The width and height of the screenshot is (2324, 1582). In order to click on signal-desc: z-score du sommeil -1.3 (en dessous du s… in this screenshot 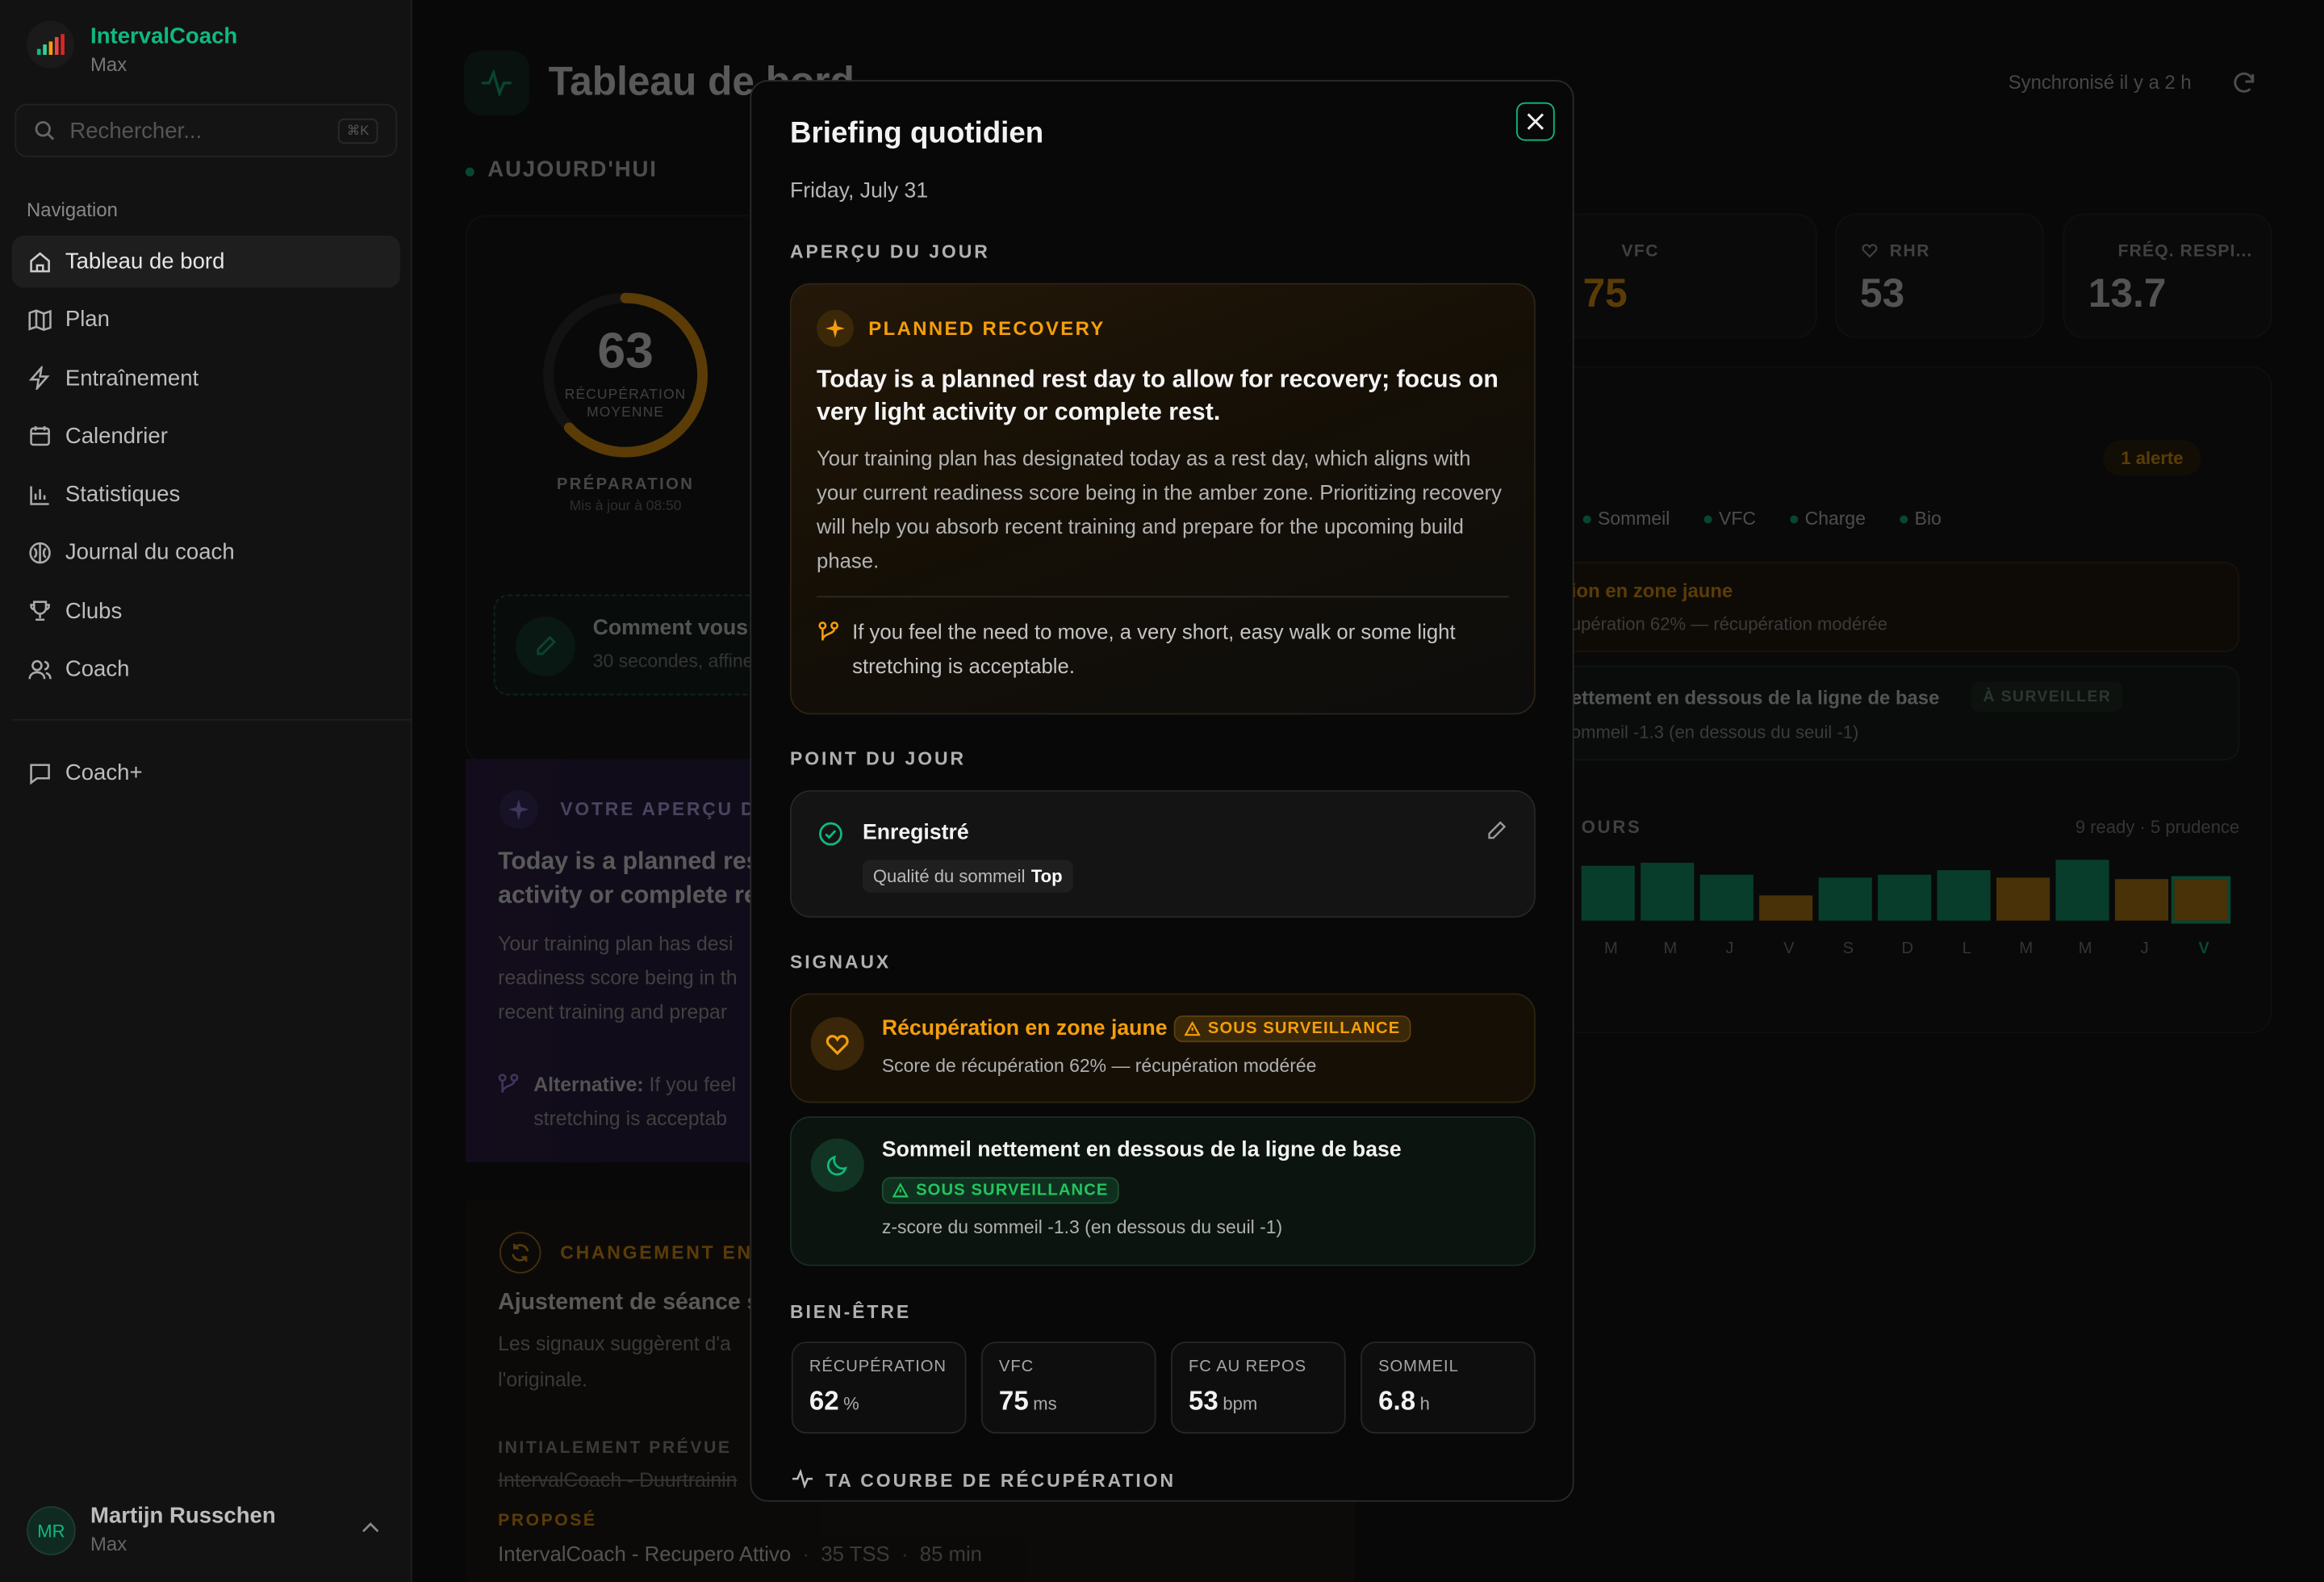, I will do `click(1082, 1227)`.